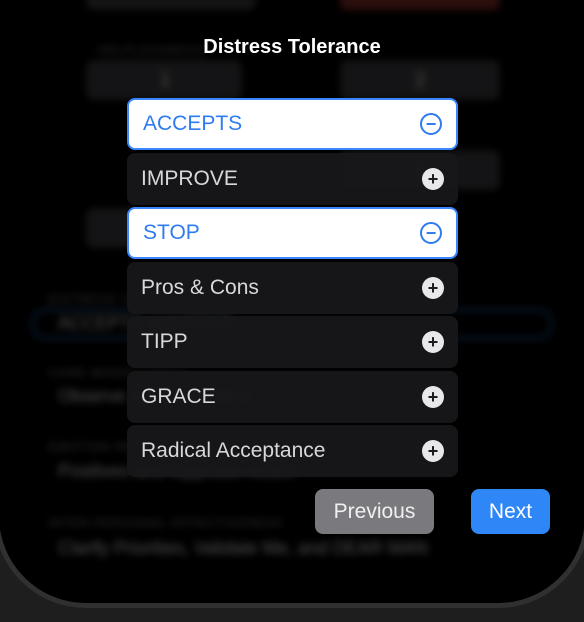 The width and height of the screenshot is (584, 622). I want to click on skill-item-radical-acceptance: Radical Acceptance +, so click(292, 451).